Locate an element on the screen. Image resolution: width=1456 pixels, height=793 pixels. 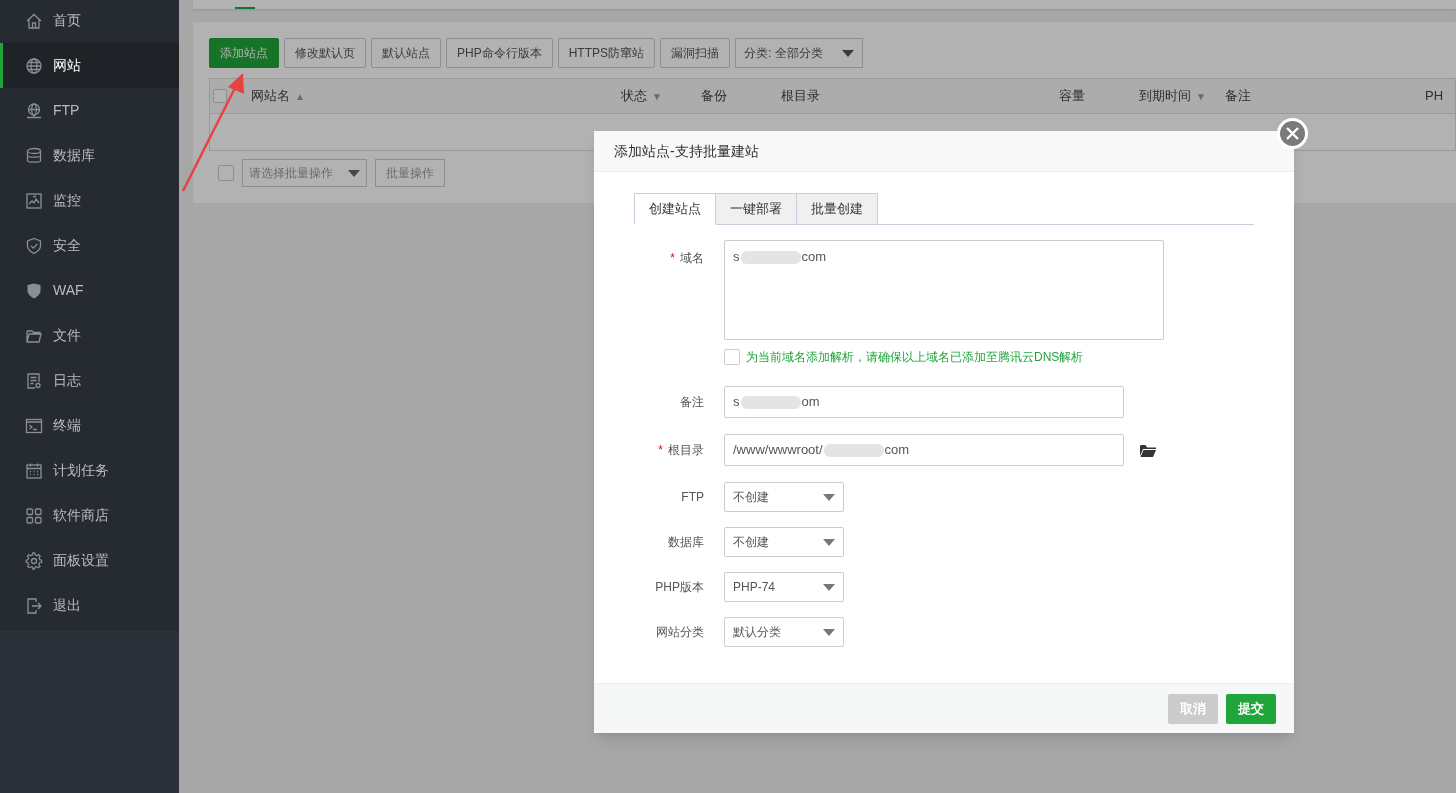
sidebar-item: 计划任务 is located at coordinates (89, 470).